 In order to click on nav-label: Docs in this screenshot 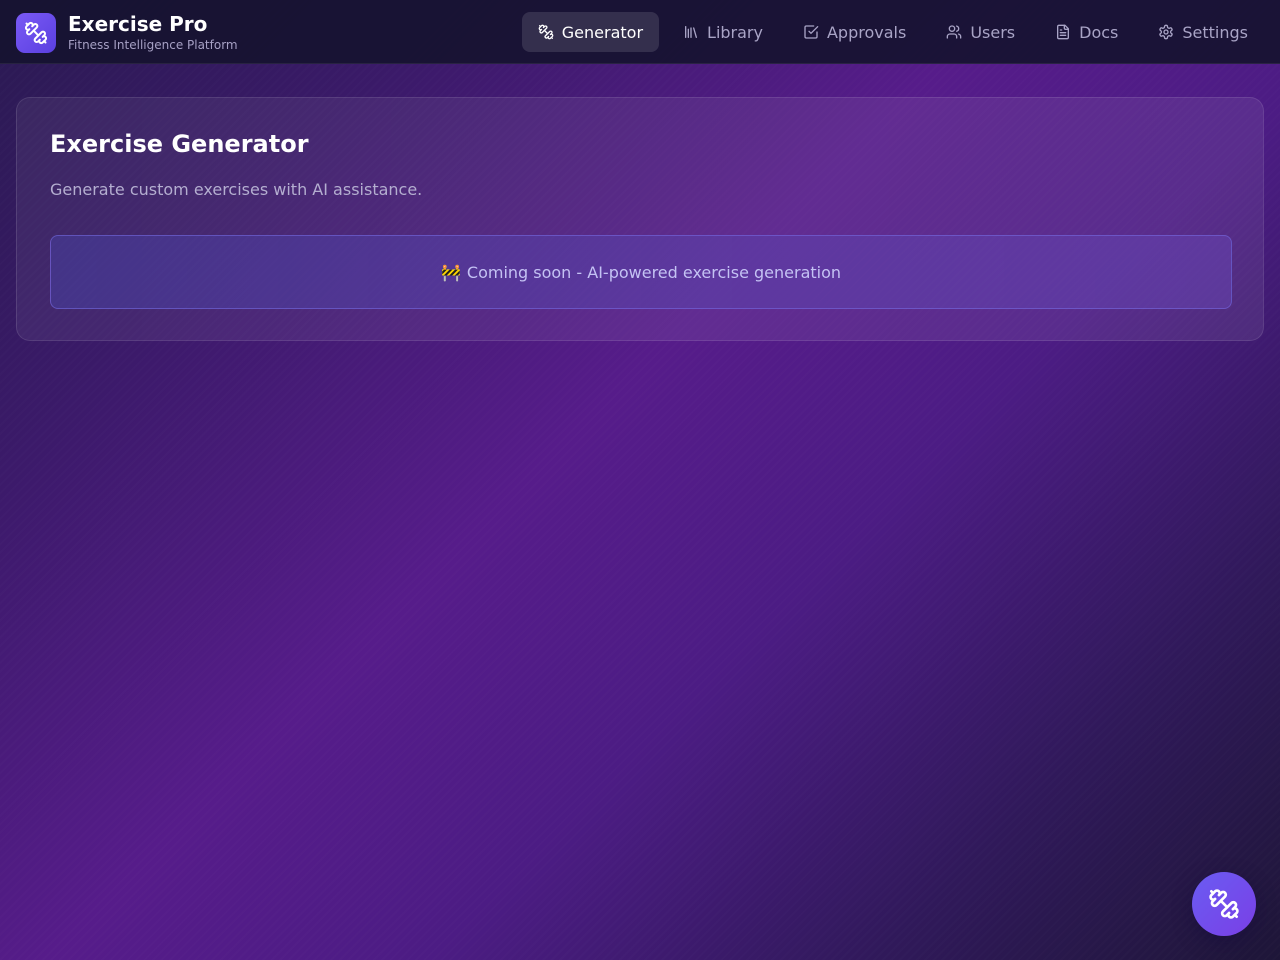, I will do `click(1099, 32)`.